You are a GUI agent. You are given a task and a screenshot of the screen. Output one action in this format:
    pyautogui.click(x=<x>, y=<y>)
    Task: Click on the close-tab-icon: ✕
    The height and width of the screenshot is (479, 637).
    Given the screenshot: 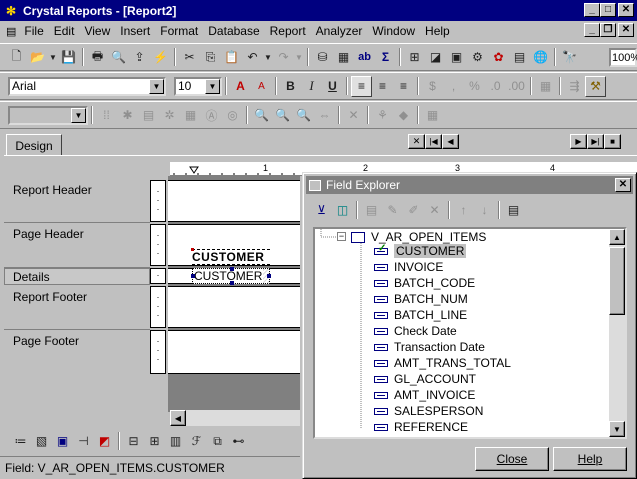 What is the action you would take?
    pyautogui.click(x=416, y=141)
    